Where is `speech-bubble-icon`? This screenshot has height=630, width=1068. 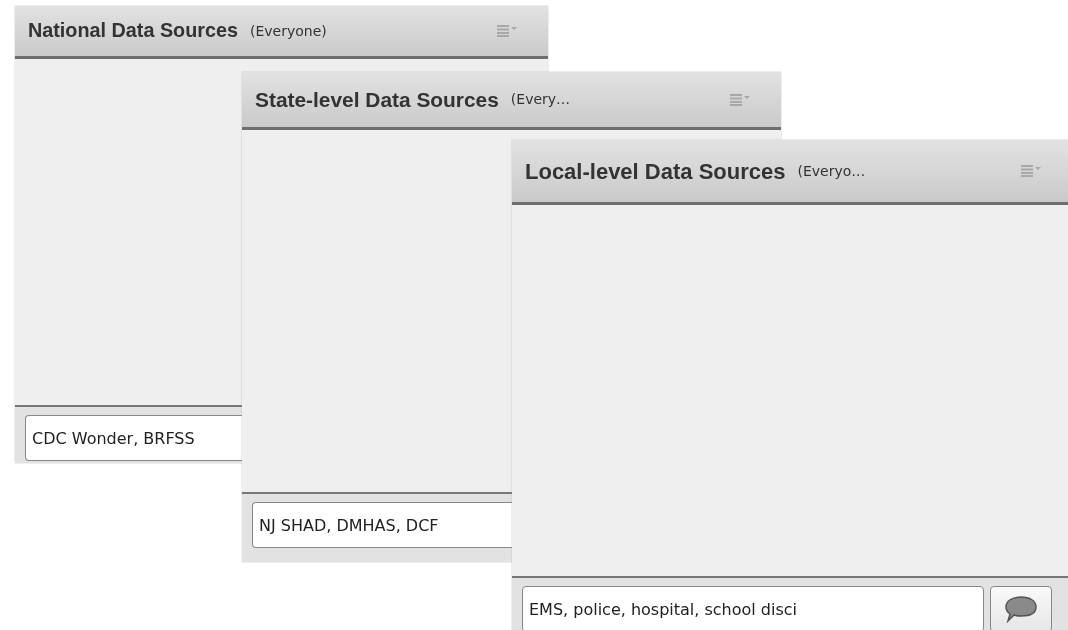
speech-bubble-icon is located at coordinates (1021, 609).